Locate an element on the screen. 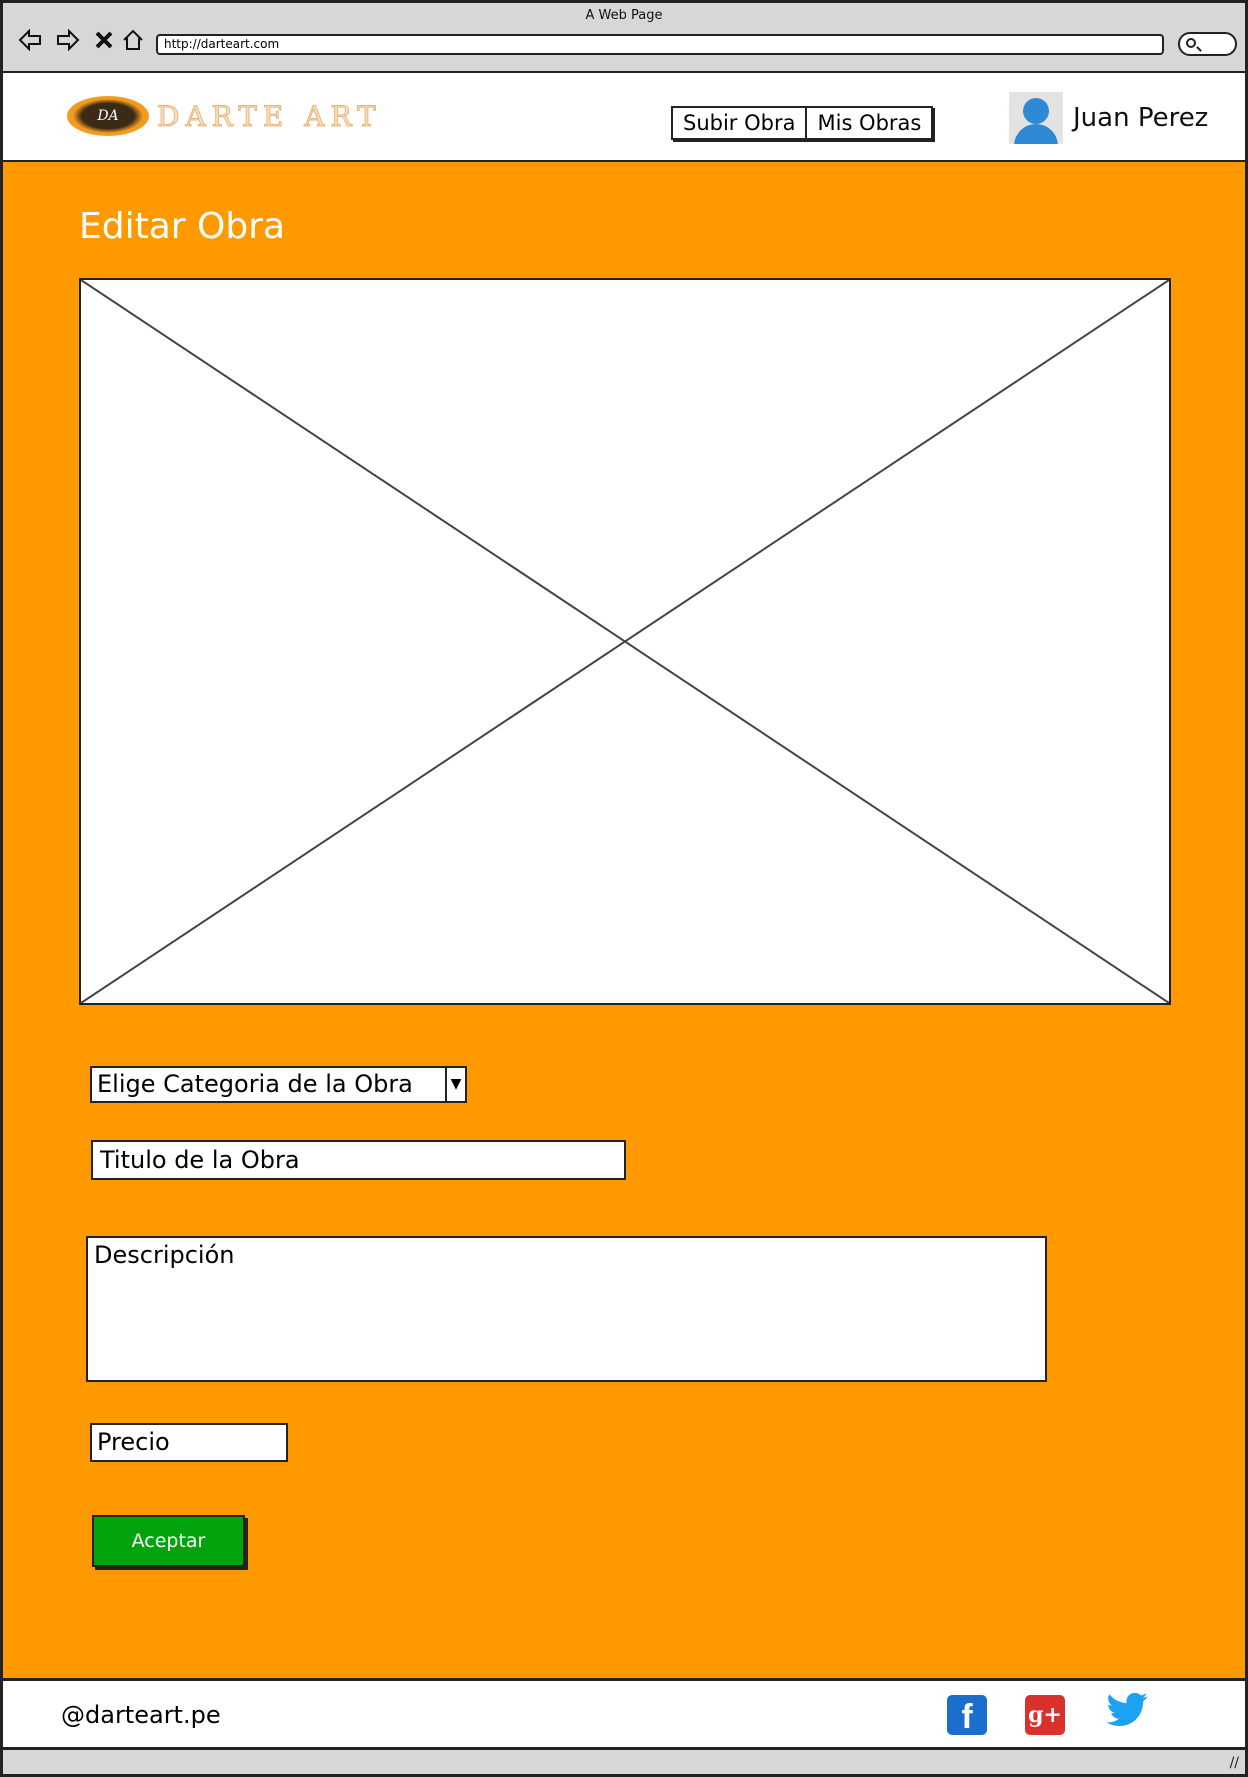 Image resolution: width=1248 pixels, height=1777 pixels. window-title: A Web Page is located at coordinates (624, 15).